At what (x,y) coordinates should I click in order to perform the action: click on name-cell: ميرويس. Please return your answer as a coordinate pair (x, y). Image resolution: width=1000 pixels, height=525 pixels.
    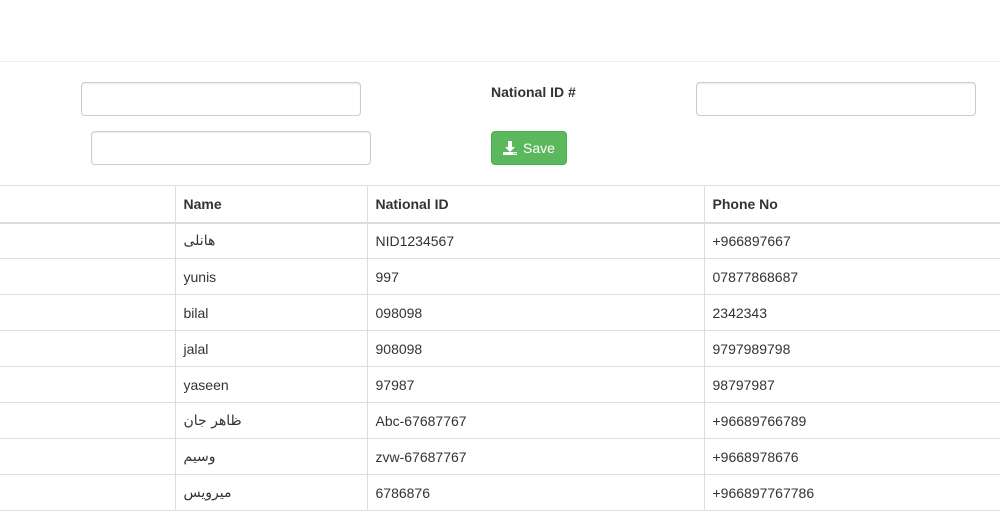
    Looking at the image, I should click on (270, 492).